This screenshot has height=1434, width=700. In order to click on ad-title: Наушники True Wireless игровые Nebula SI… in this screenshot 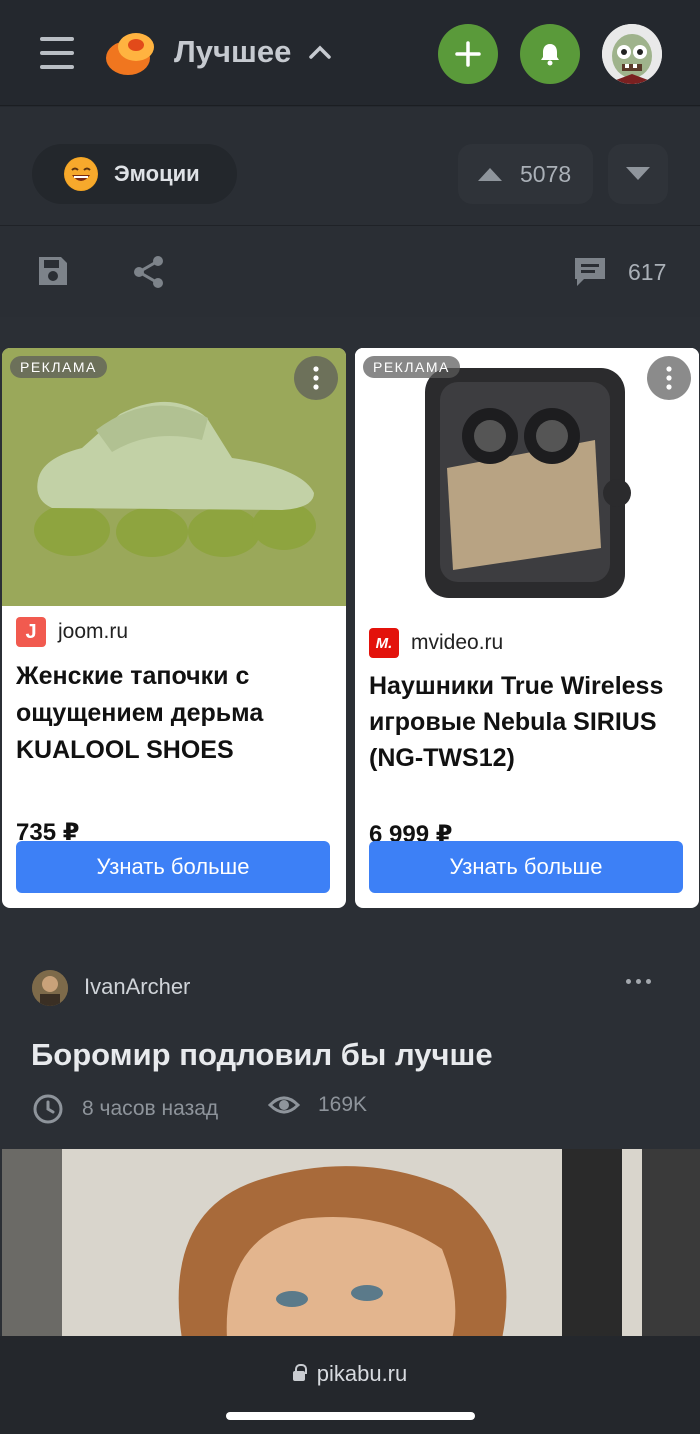, I will do `click(529, 722)`.